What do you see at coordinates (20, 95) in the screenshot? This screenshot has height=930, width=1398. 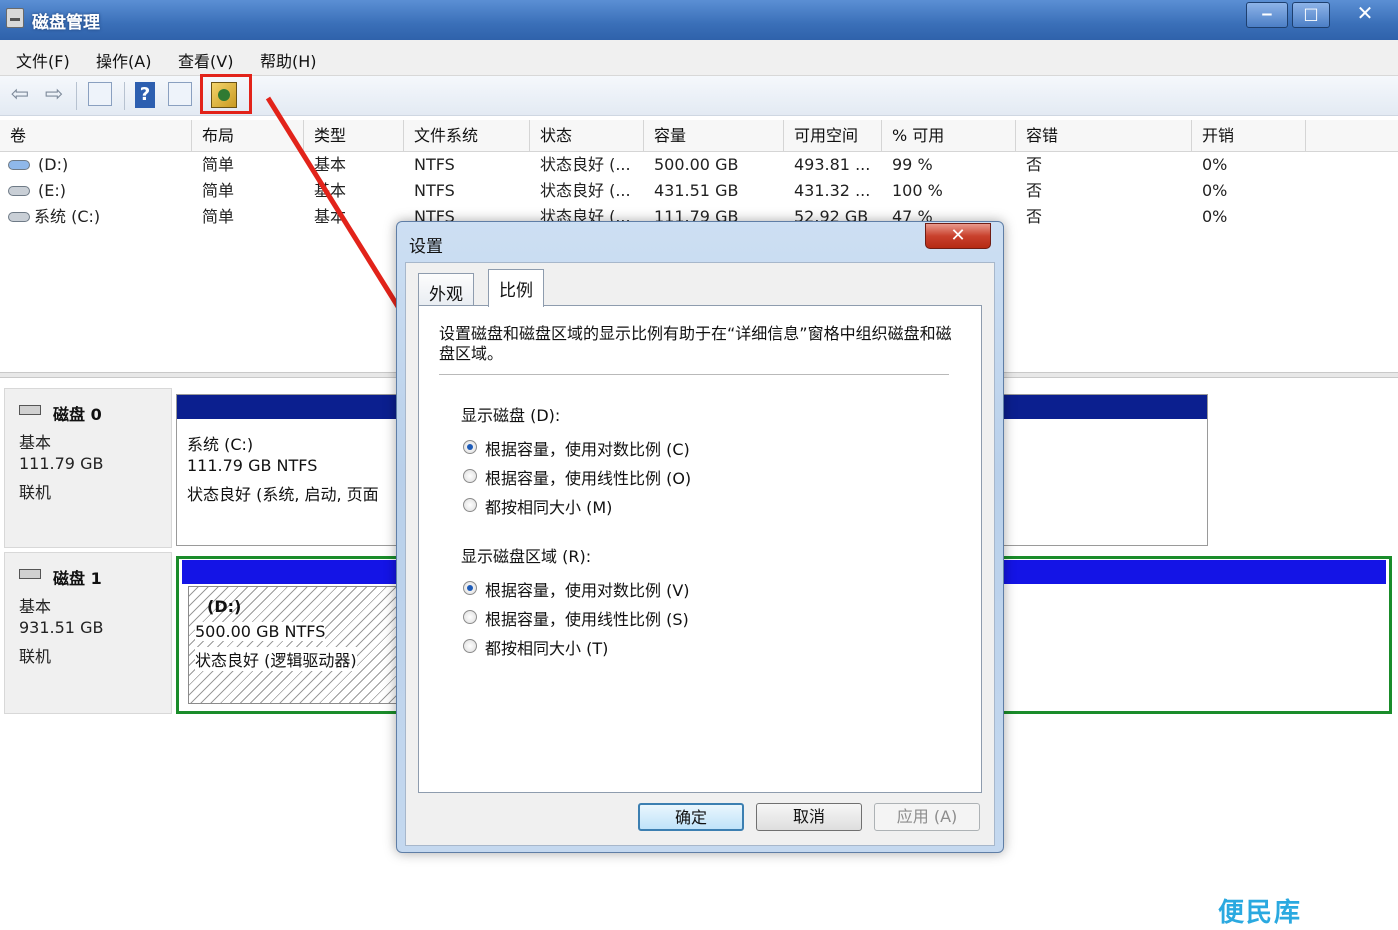 I see `back-arrow-icon: ⇦` at bounding box center [20, 95].